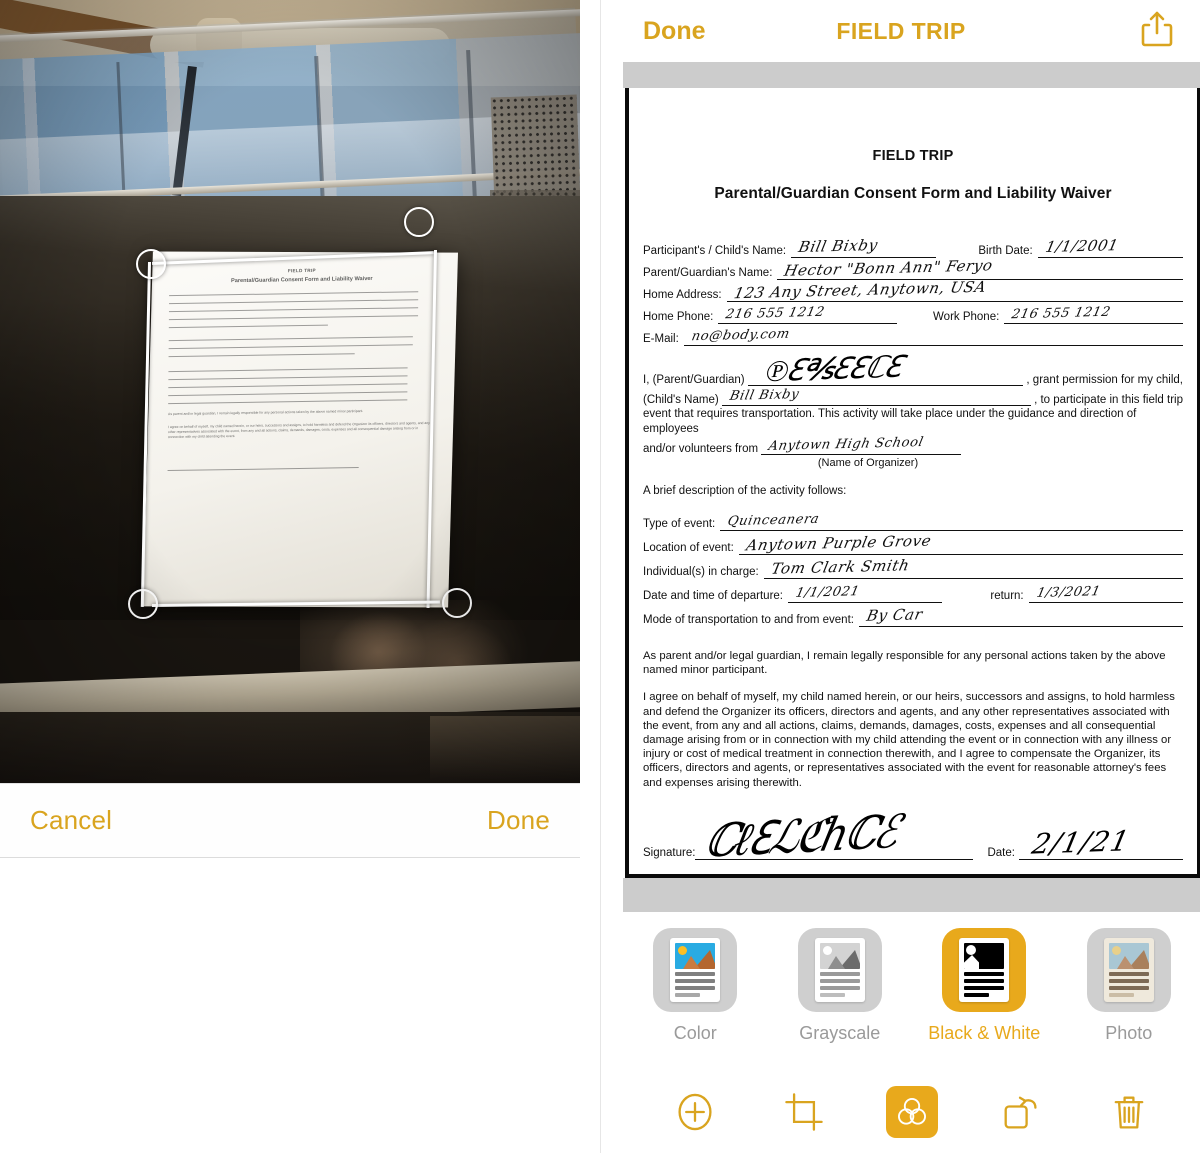 The width and height of the screenshot is (1200, 1153). Describe the element at coordinates (290, 1005) in the screenshot. I see `left-panel-filler` at that location.